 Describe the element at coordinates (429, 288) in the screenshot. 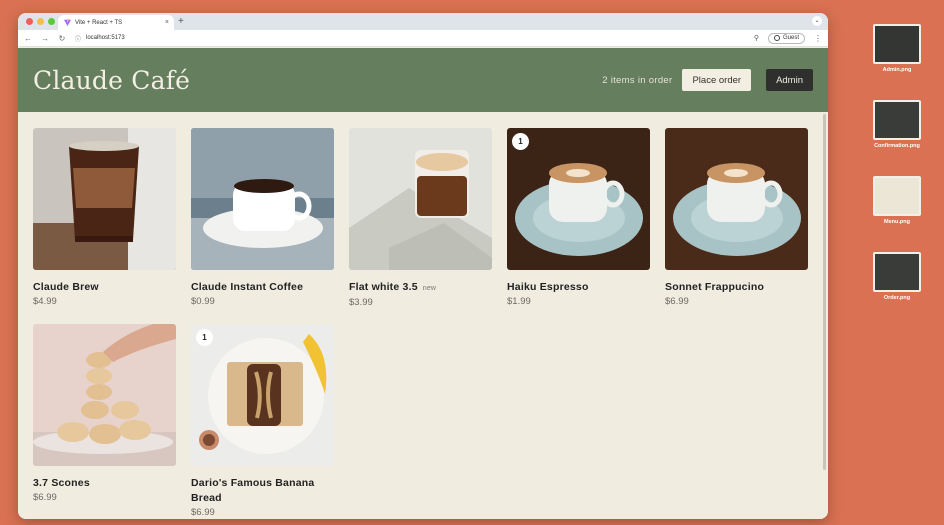

I see `new-badge: new` at that location.